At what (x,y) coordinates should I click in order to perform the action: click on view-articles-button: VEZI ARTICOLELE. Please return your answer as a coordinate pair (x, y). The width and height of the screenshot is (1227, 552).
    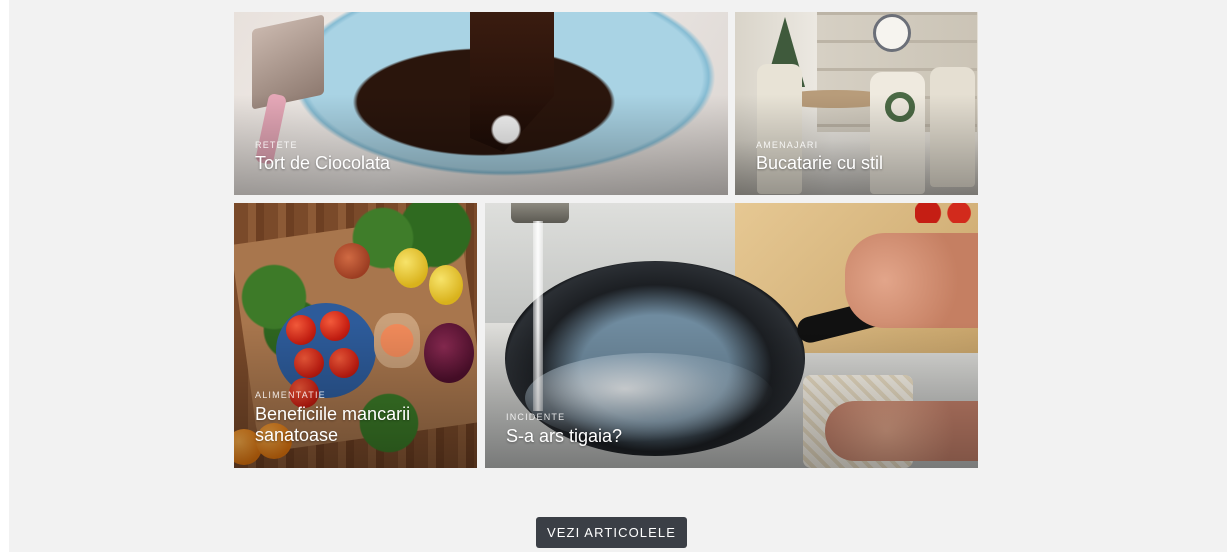
    Looking at the image, I should click on (611, 532).